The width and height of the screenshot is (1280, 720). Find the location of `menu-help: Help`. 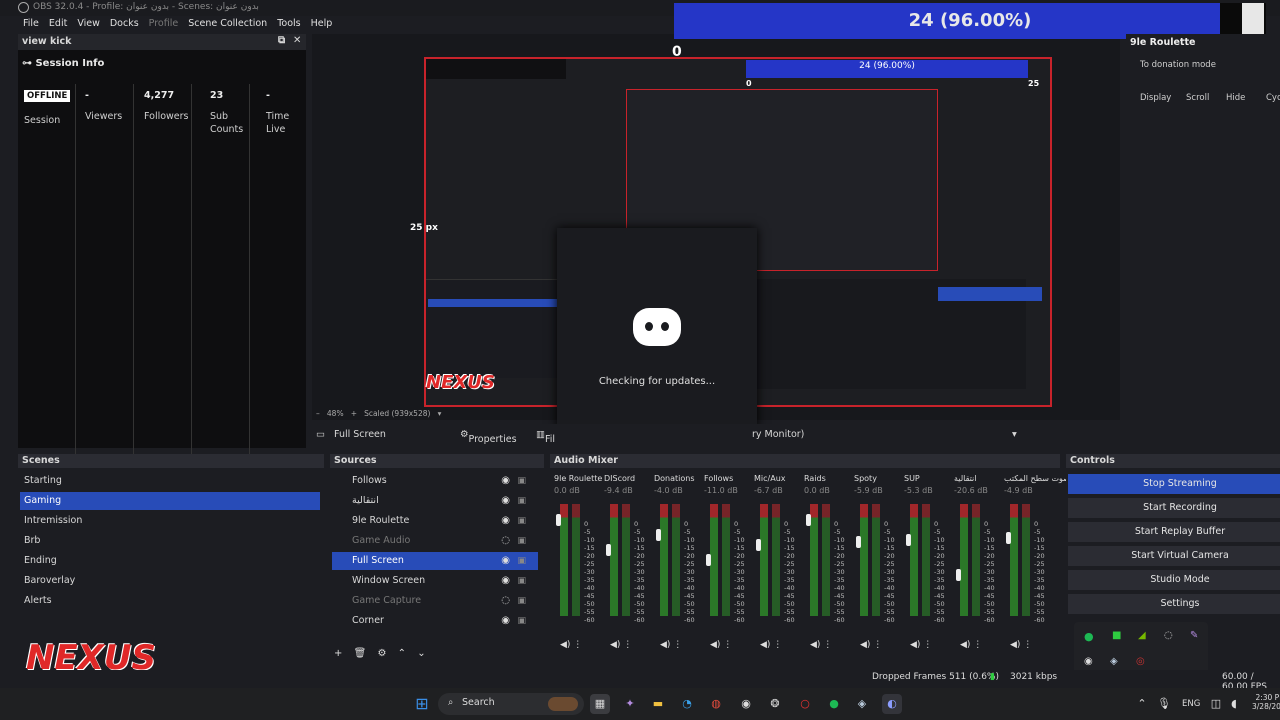

menu-help: Help is located at coordinates (322, 24).